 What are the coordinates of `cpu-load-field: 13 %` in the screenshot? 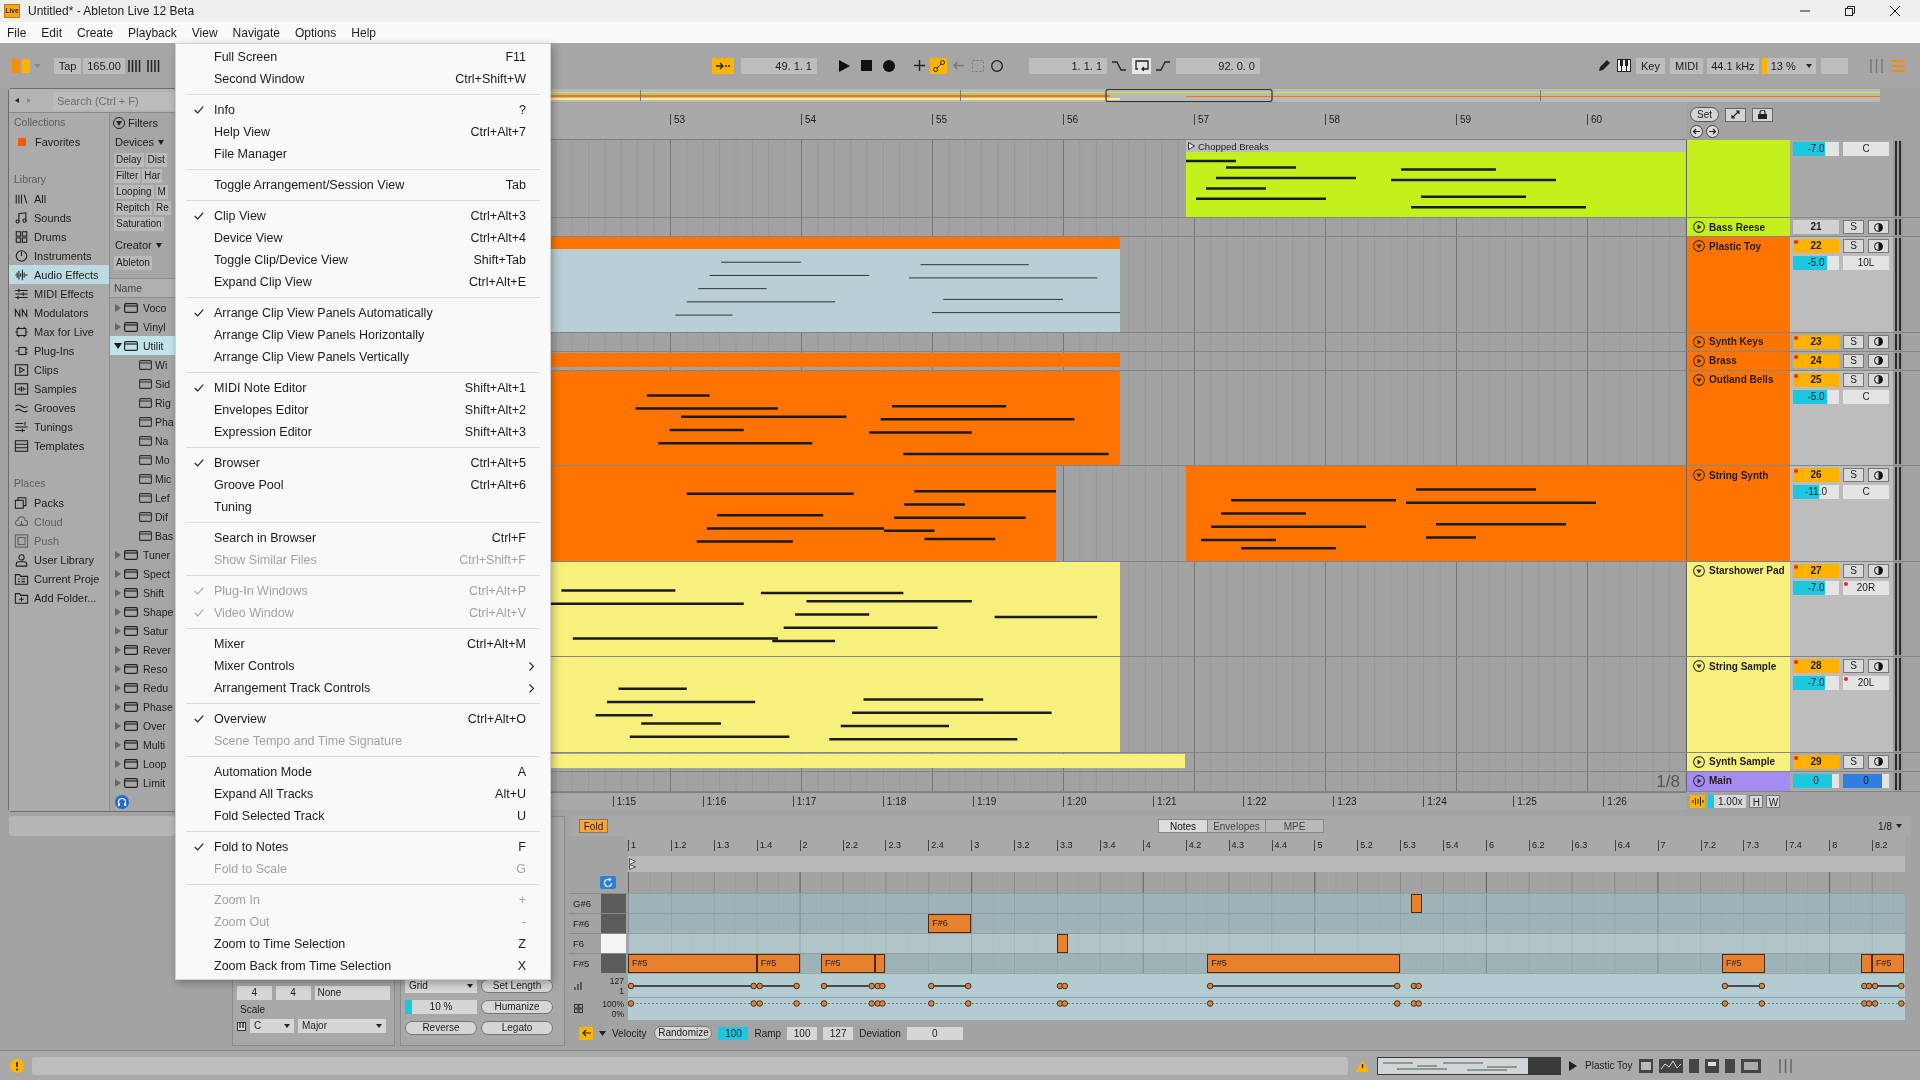 It's located at (1788, 65).